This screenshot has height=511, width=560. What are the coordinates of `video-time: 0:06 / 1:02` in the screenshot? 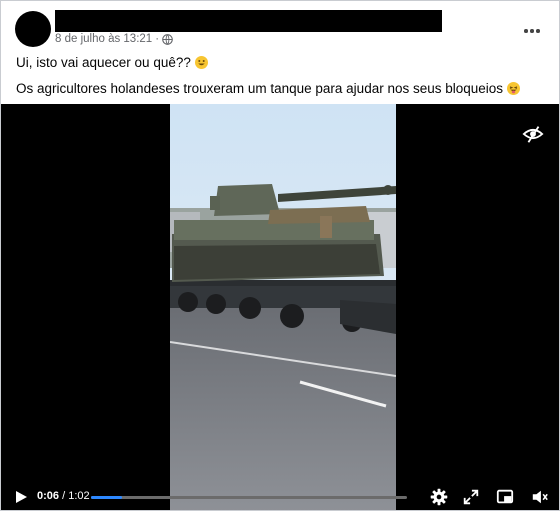 It's located at (63, 496).